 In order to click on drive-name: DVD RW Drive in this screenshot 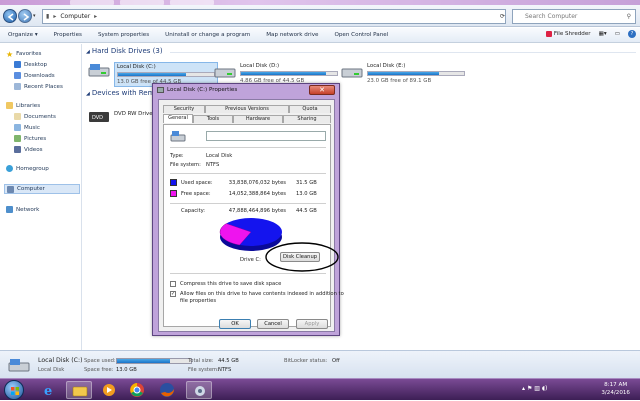, I will do `click(133, 114)`.